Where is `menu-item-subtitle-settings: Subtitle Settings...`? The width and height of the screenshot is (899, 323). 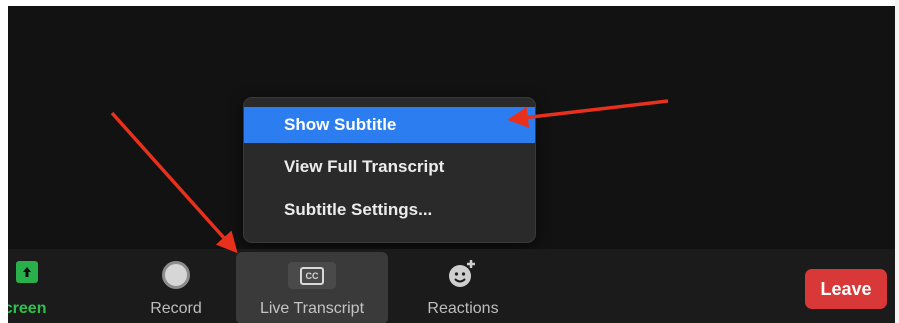
menu-item-subtitle-settings: Subtitle Settings... is located at coordinates (389, 210).